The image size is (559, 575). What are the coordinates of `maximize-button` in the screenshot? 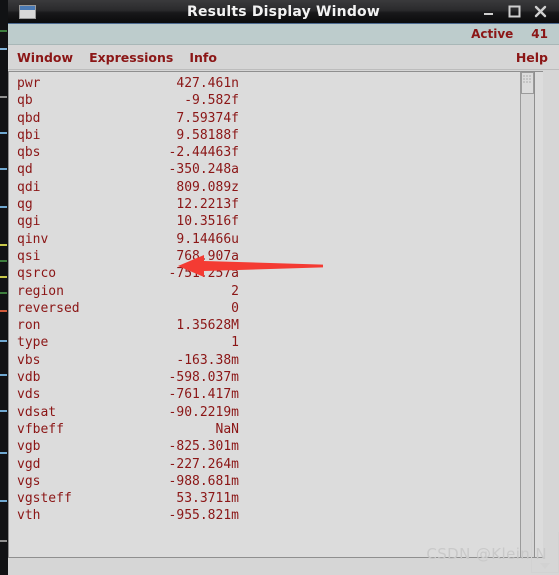 It's located at (514, 11).